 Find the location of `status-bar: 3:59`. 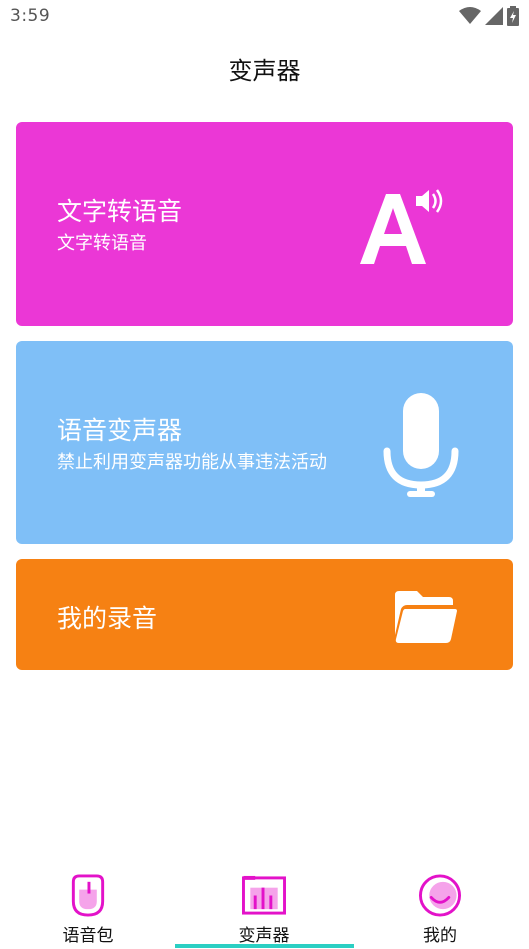

status-bar: 3:59 is located at coordinates (264, 16).